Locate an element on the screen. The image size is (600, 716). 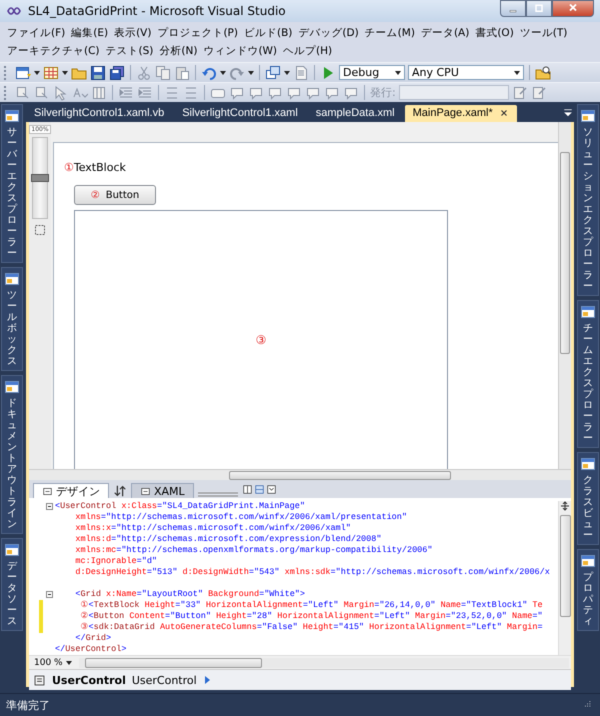
xml-icon is located at coordinates (145, 491).